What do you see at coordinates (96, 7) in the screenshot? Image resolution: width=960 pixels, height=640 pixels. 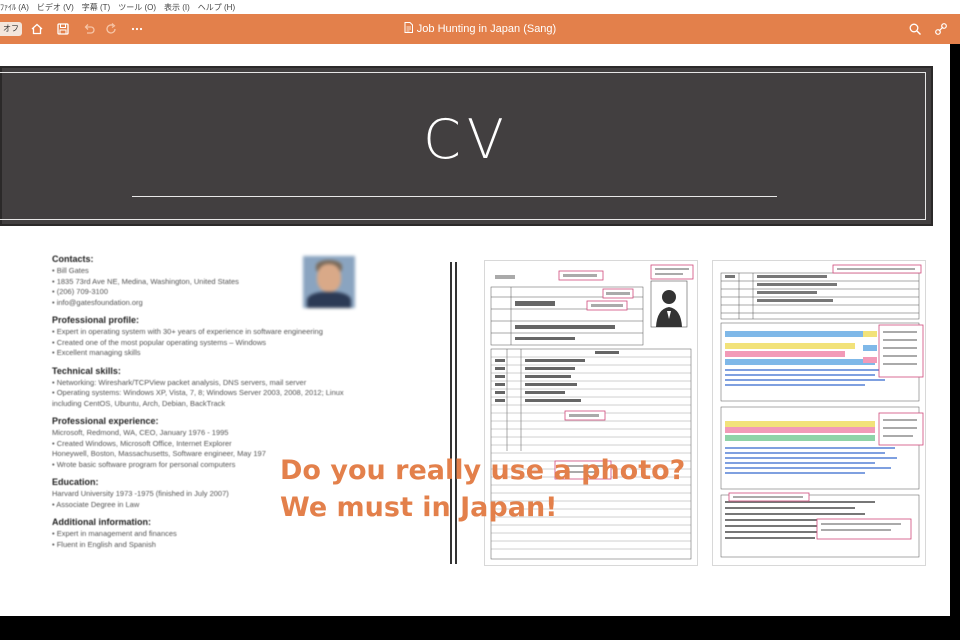 I see `menu-subtitles: 字幕 (T)` at bounding box center [96, 7].